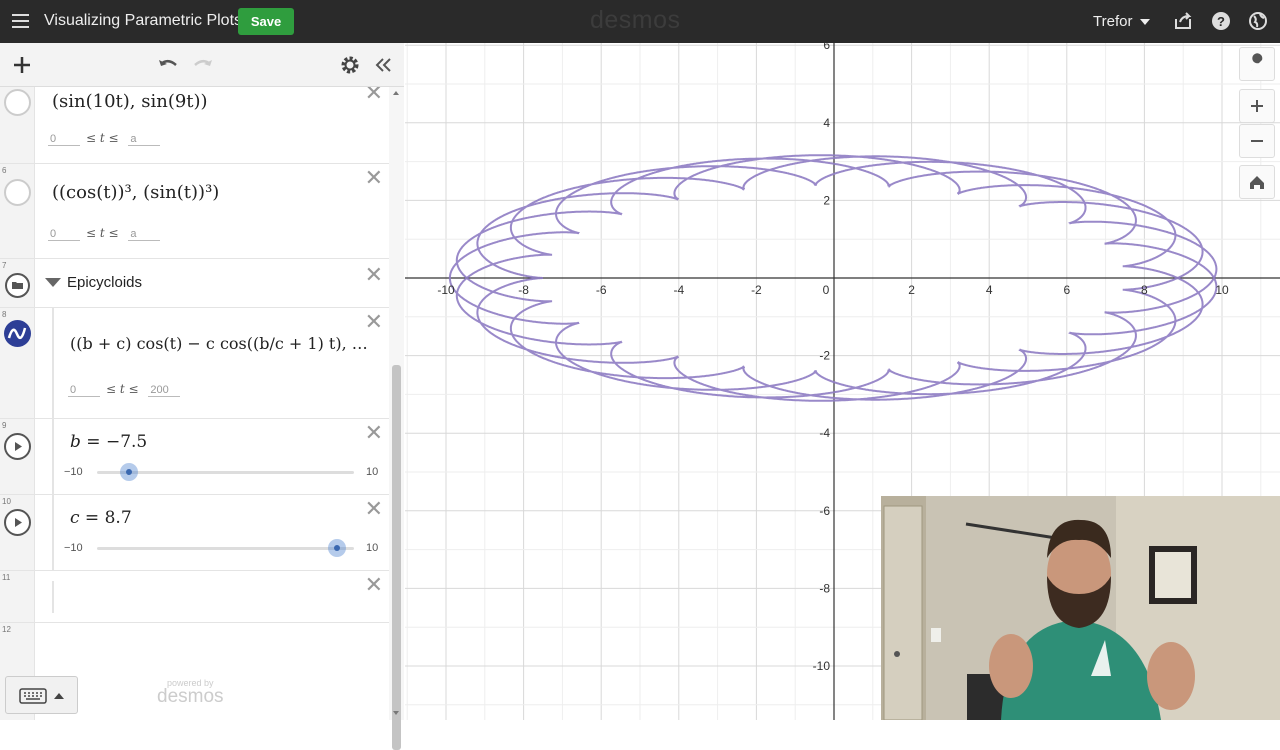 Image resolution: width=1280 pixels, height=750 pixels. What do you see at coordinates (824, 511) in the screenshot?
I see `y-tick-label: -6` at bounding box center [824, 511].